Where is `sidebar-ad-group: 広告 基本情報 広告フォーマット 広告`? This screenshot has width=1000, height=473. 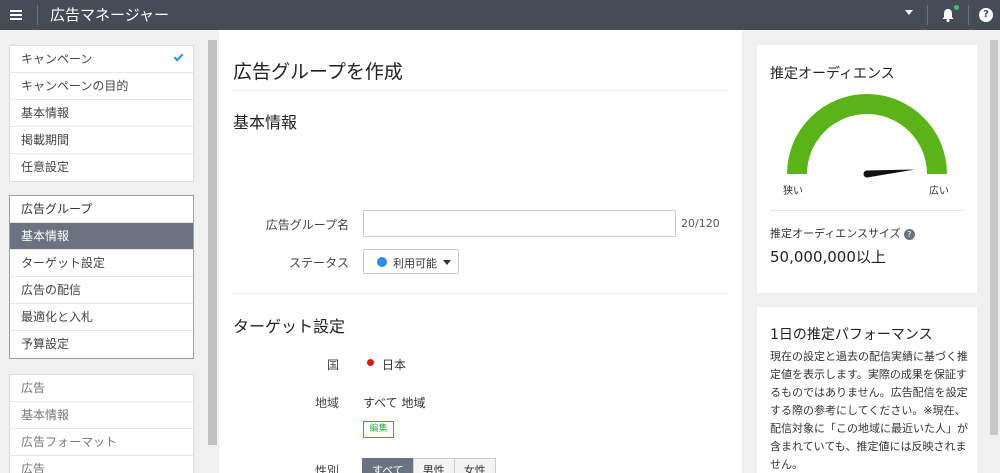
sidebar-ad-group: 広告 基本情報 広告フォーマット 広告 is located at coordinates (101, 423).